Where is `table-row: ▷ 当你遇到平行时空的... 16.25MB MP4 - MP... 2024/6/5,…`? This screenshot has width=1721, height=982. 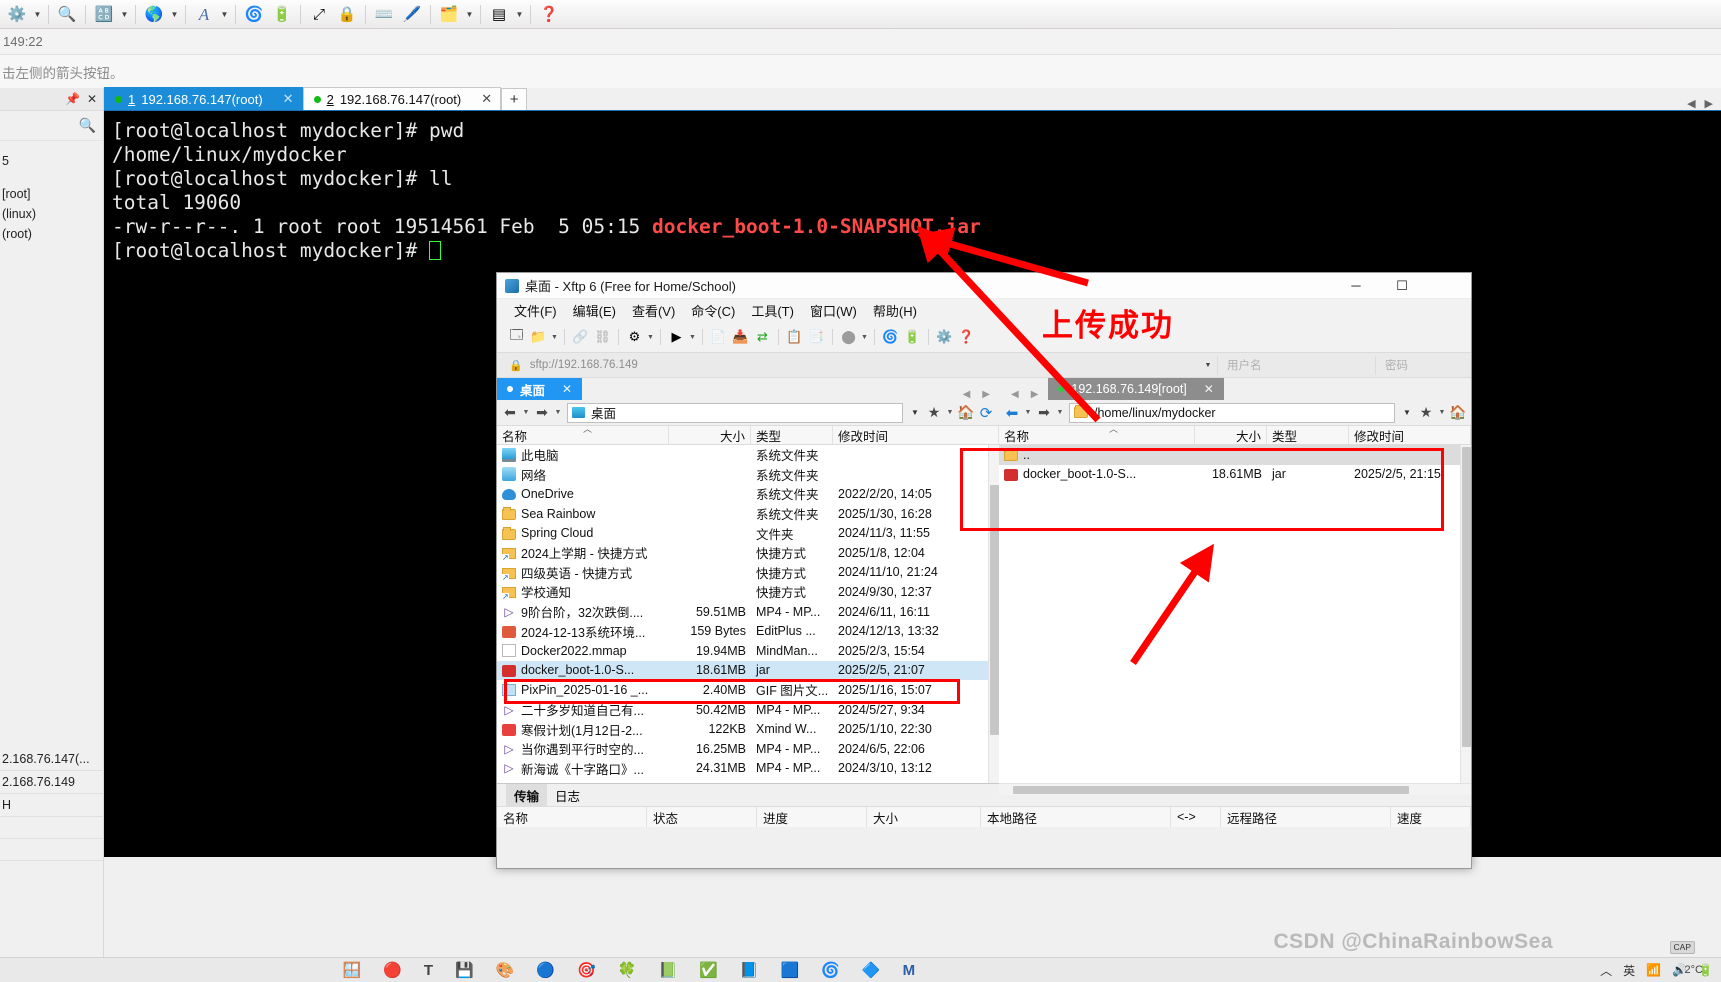
table-row: ▷ 当你遇到平行时空的... 16.25MB MP4 - MP... 2024/6/5,… is located at coordinates (748, 749).